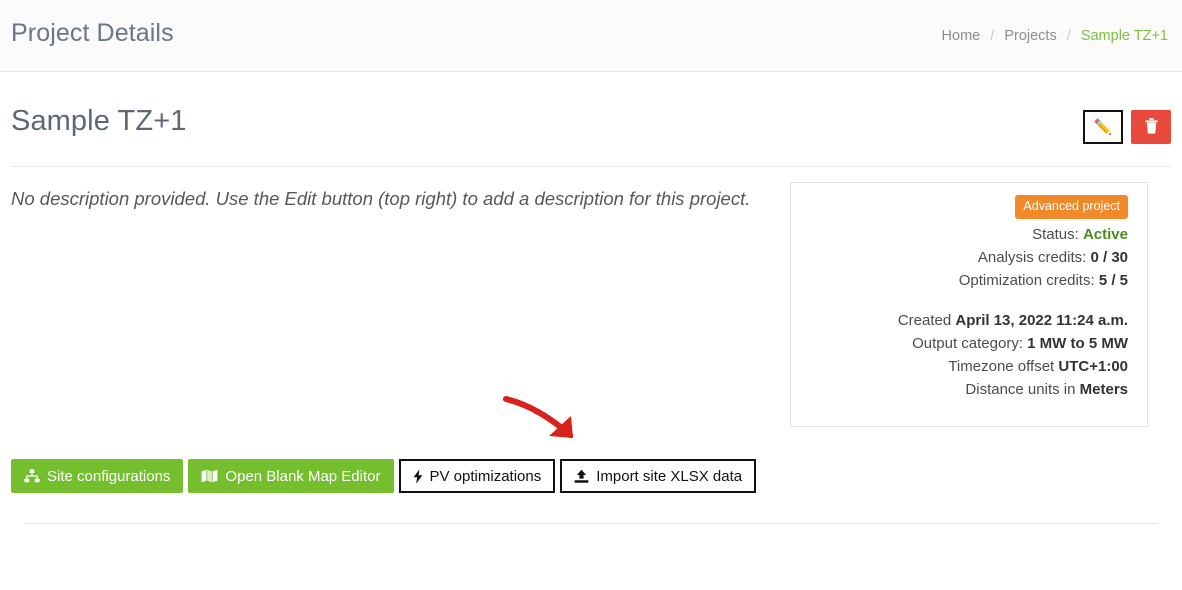 The image size is (1182, 590). I want to click on pv-optimizations-label: PV optimizations, so click(485, 476).